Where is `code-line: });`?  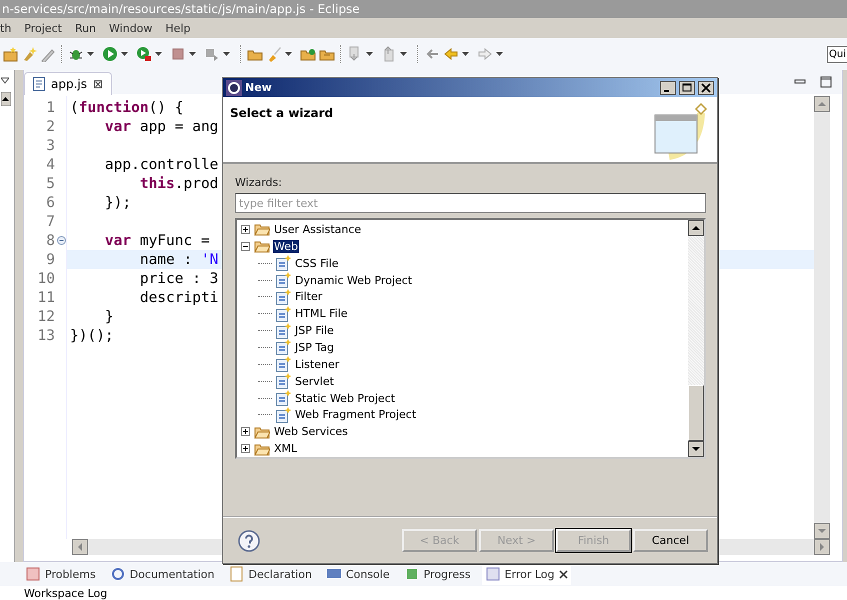 code-line: }); is located at coordinates (118, 202).